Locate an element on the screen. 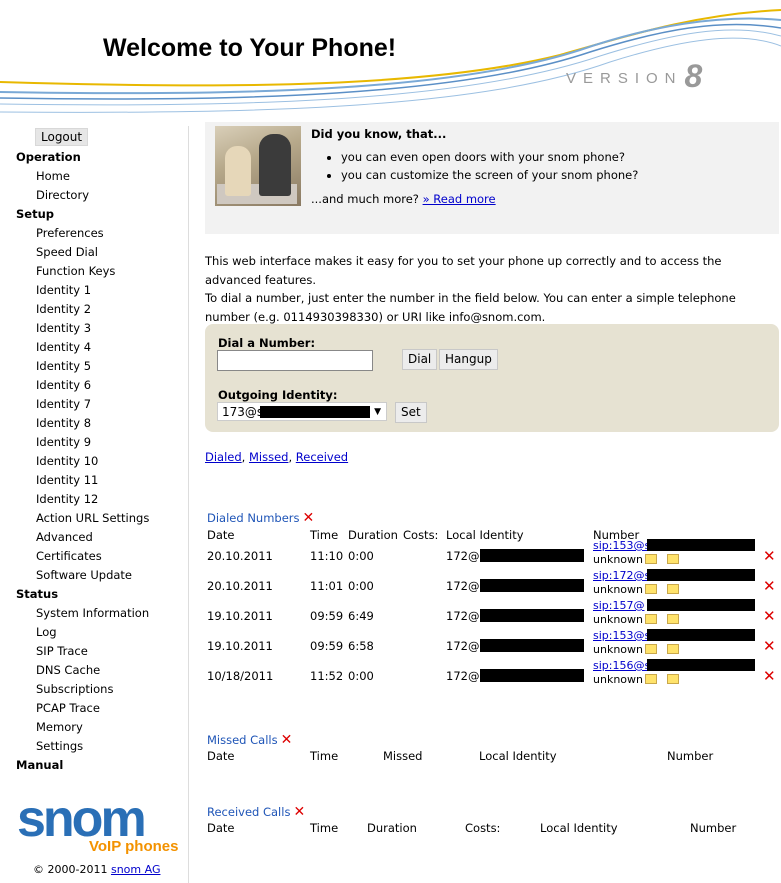 This screenshot has height=883, width=781. sidebar-item-software-update: Software Update is located at coordinates (82, 575).